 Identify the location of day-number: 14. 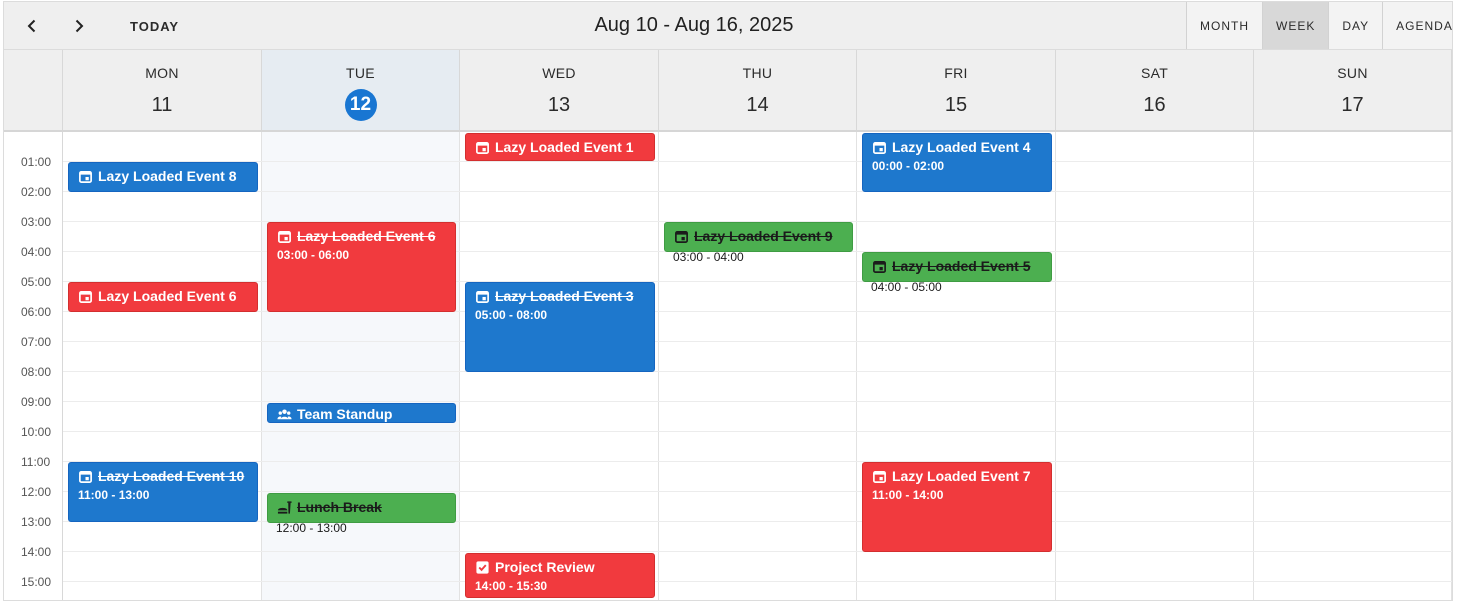
(757, 105).